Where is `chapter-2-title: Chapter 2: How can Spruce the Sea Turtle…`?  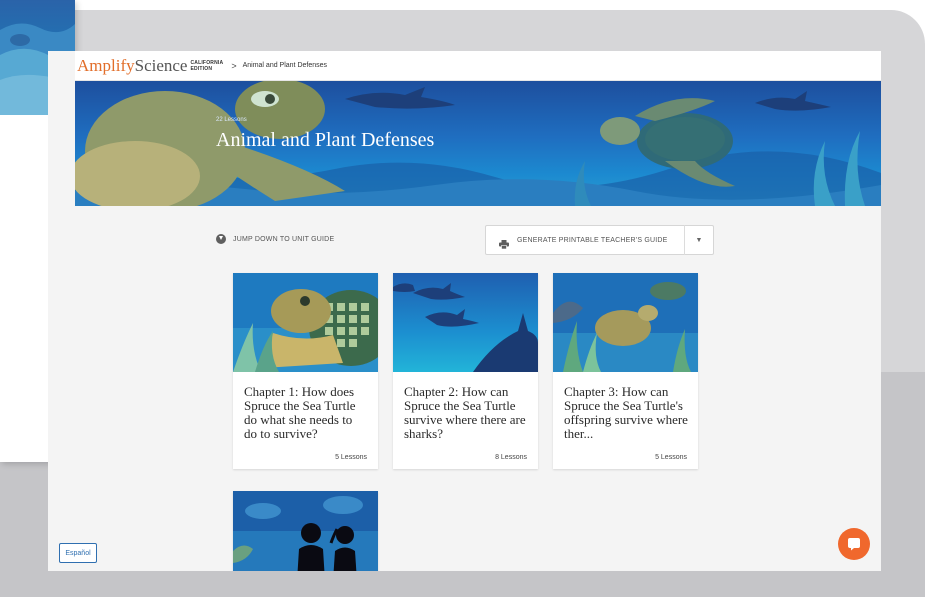
chapter-2-title: Chapter 2: How can Spruce the Sea Turtle… is located at coordinates (465, 412).